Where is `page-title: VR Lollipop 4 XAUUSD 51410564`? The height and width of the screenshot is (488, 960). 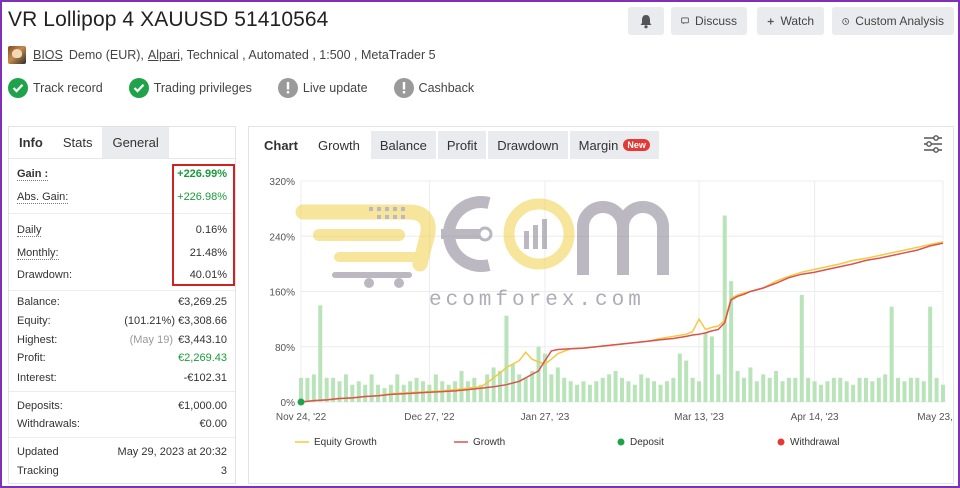
page-title: VR Lollipop 4 XAUUSD 51410564 is located at coordinates (168, 19).